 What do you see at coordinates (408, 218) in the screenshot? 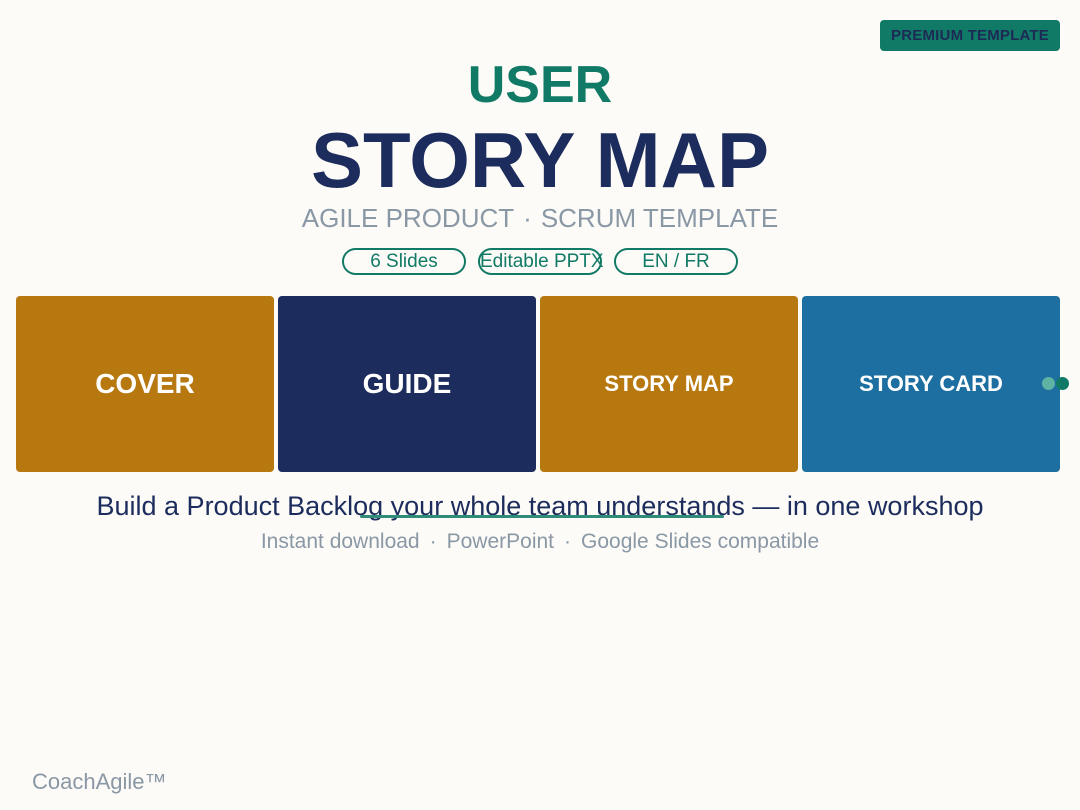
I see `subtitle-part-agile-product: AGILE PRODUCT` at bounding box center [408, 218].